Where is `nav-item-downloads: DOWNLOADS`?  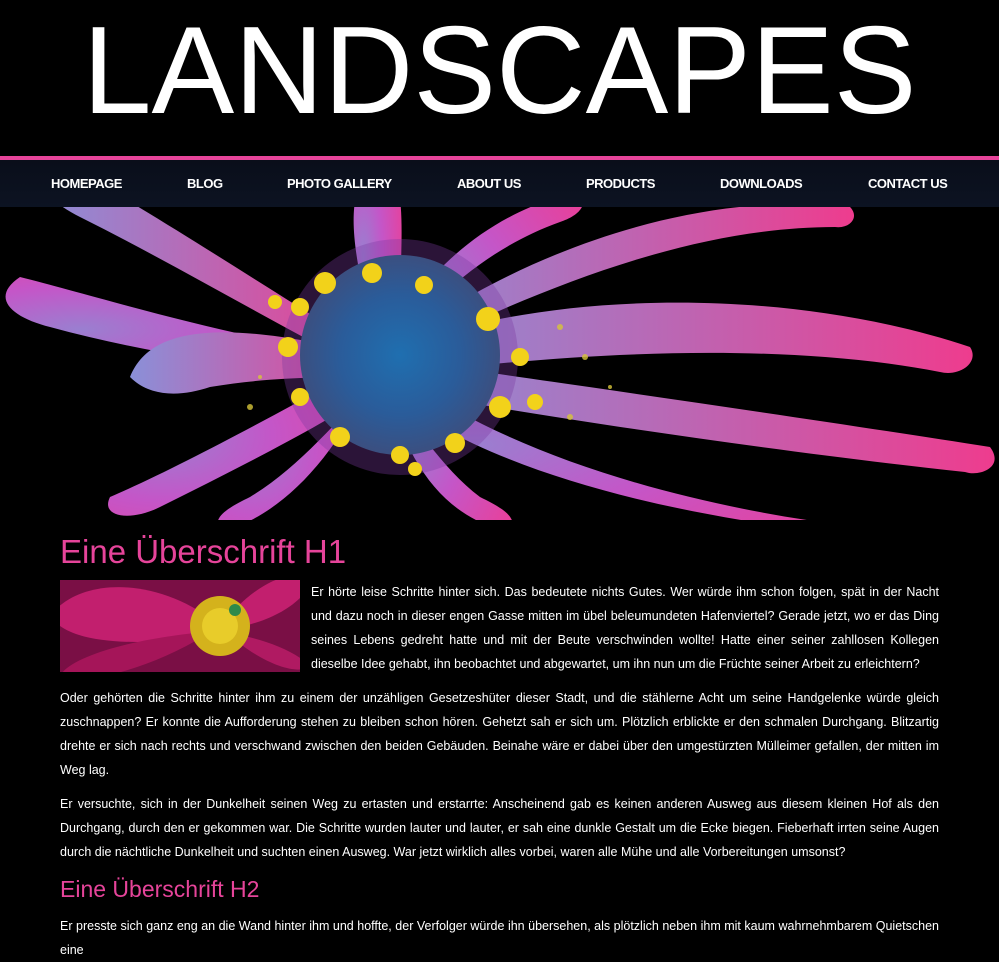
nav-item-downloads: DOWNLOADS is located at coordinates (794, 183).